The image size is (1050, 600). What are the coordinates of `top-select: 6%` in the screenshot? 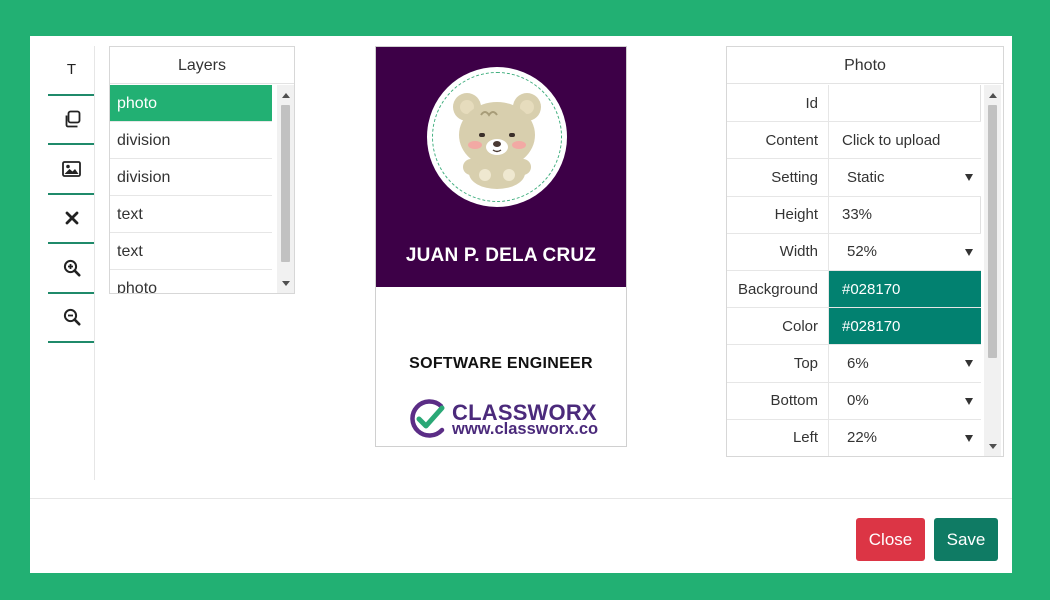 It's located at (905, 363).